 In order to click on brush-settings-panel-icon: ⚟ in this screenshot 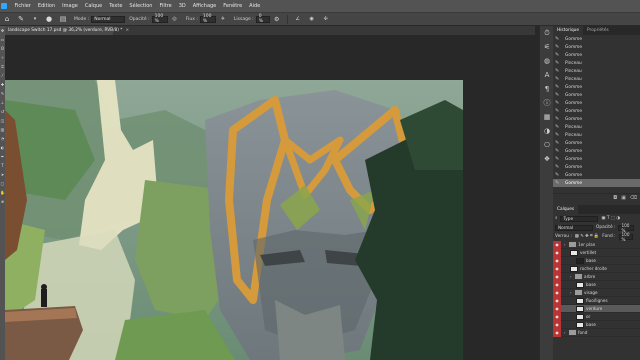, I will do `click(547, 47)`.